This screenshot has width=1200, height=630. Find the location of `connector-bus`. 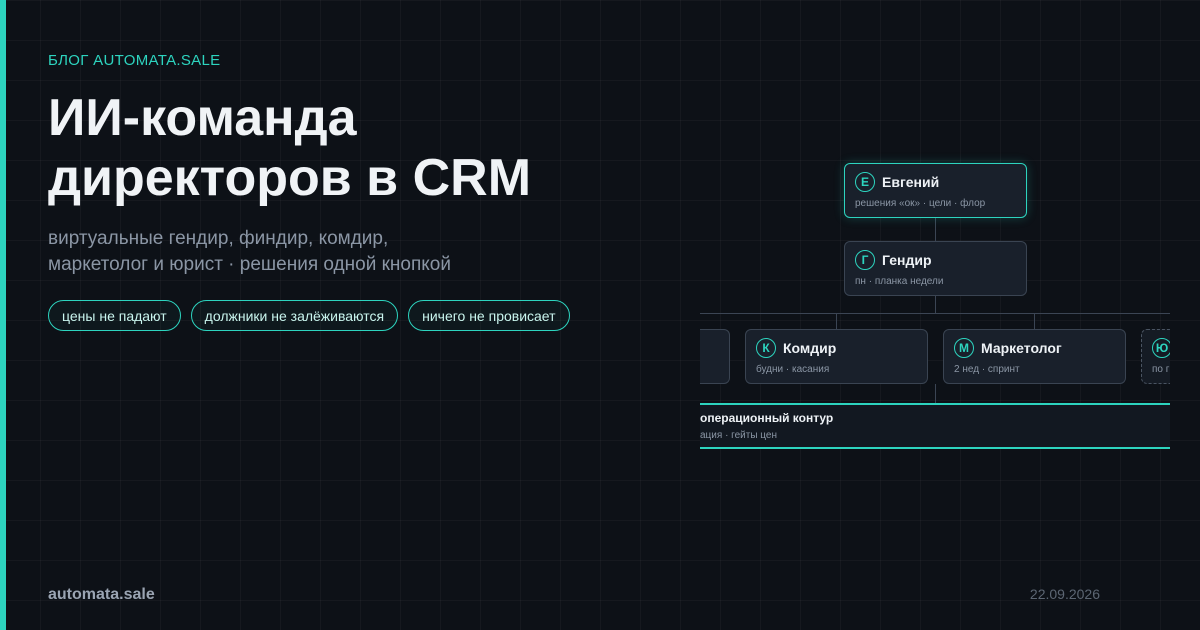

connector-bus is located at coordinates (935, 313).